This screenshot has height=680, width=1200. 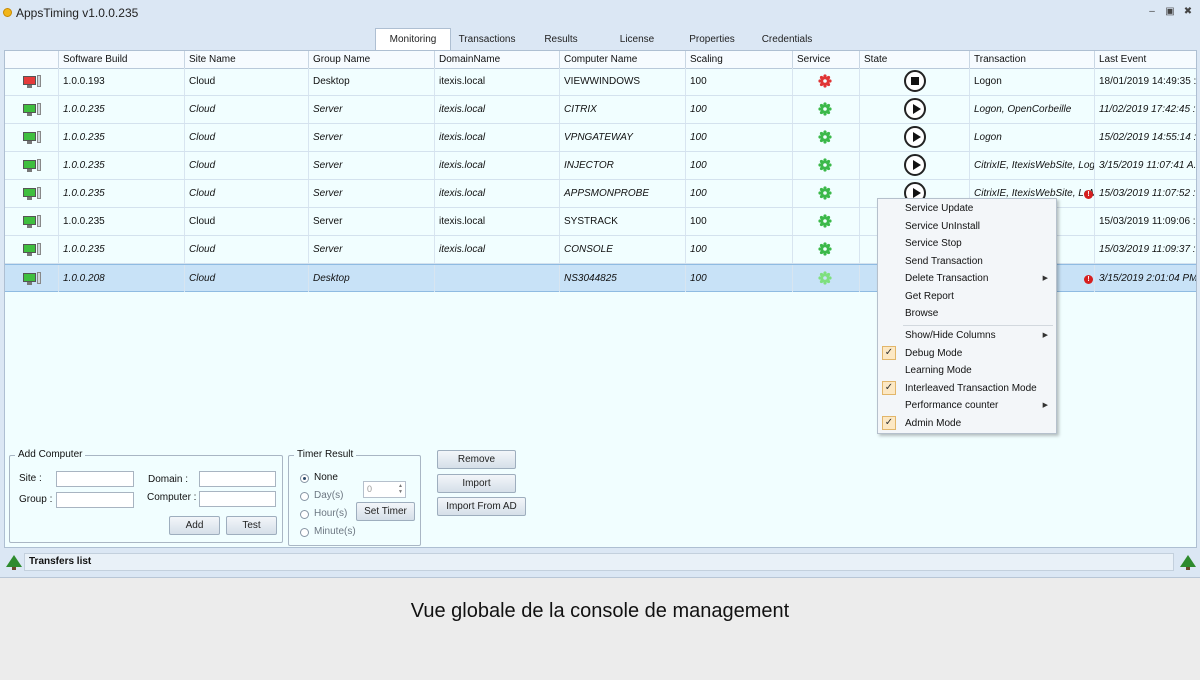 What do you see at coordinates (121, 193) in the screenshot?
I see `cell-software-build: 1.0.0.235` at bounding box center [121, 193].